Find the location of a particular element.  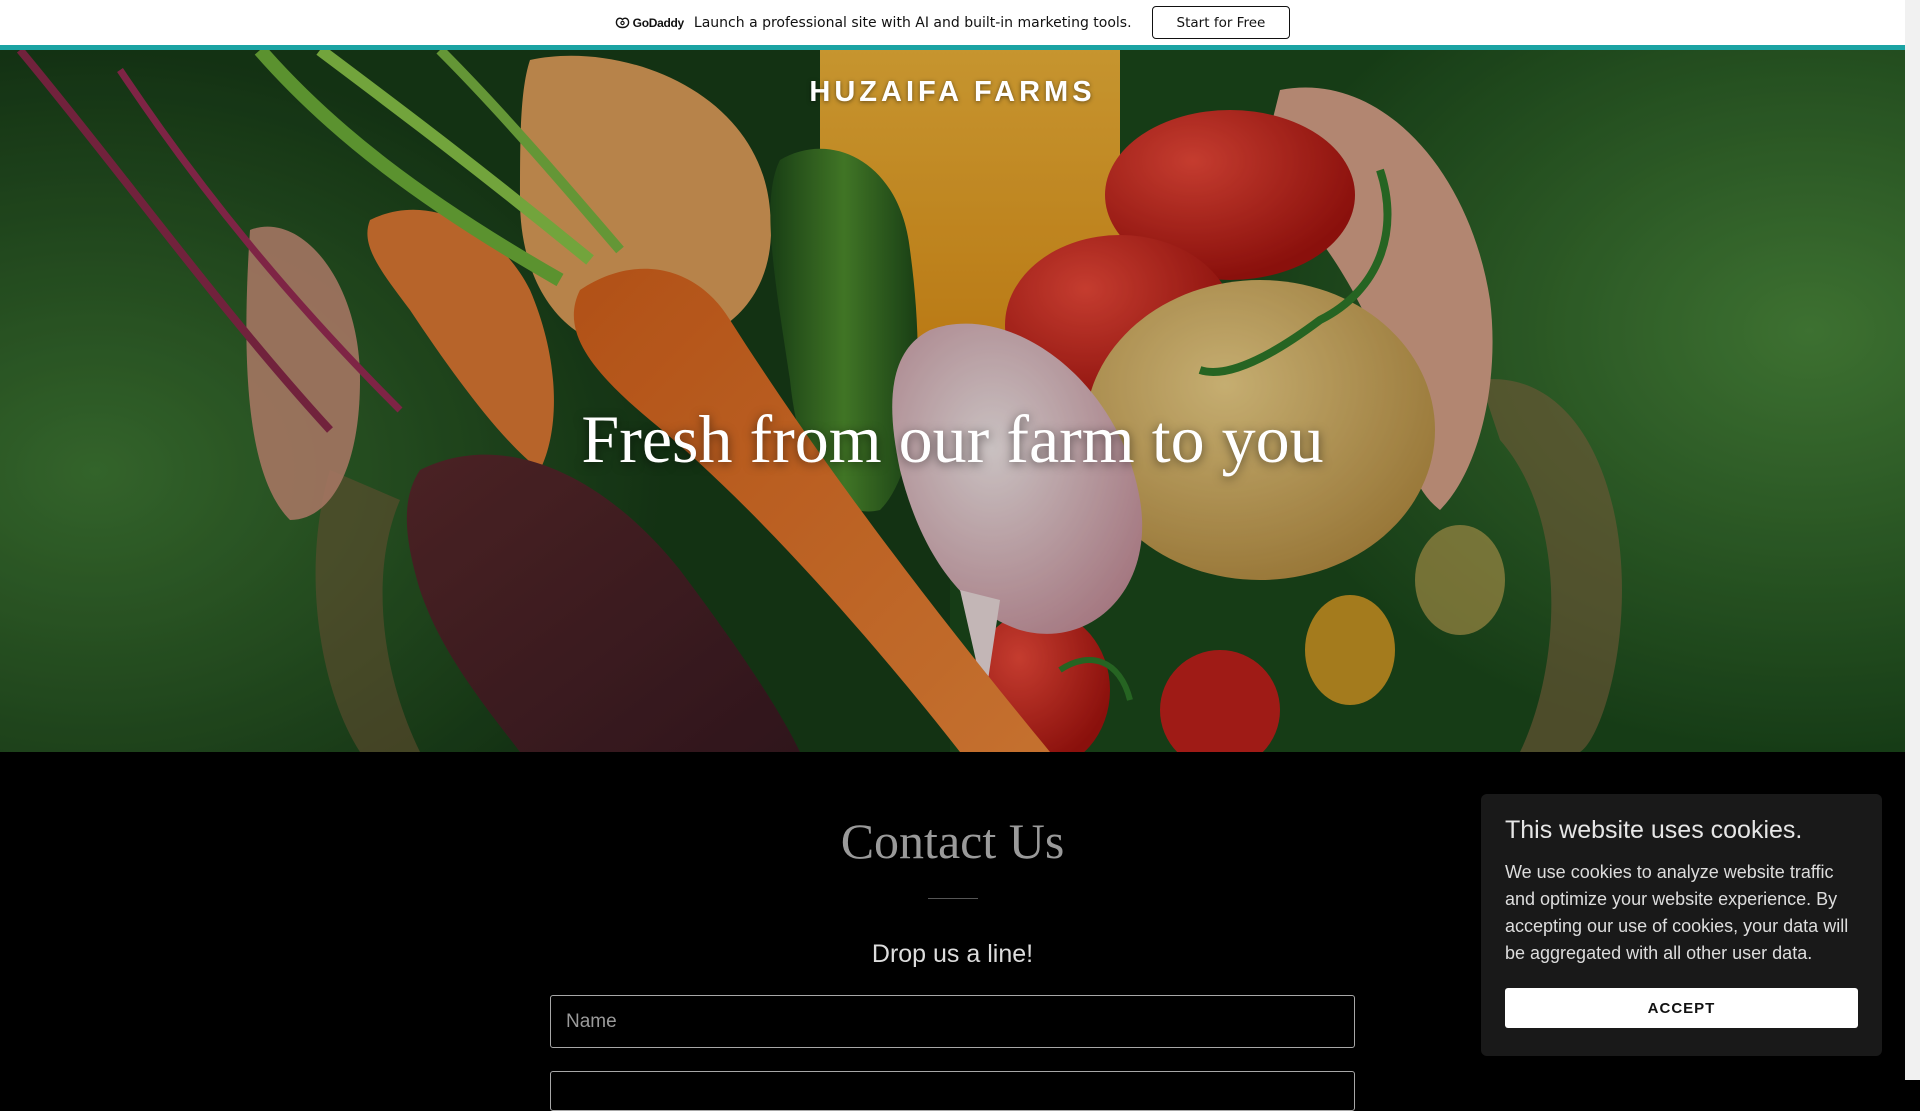

godaddy-logo-icon is located at coordinates (622, 23).